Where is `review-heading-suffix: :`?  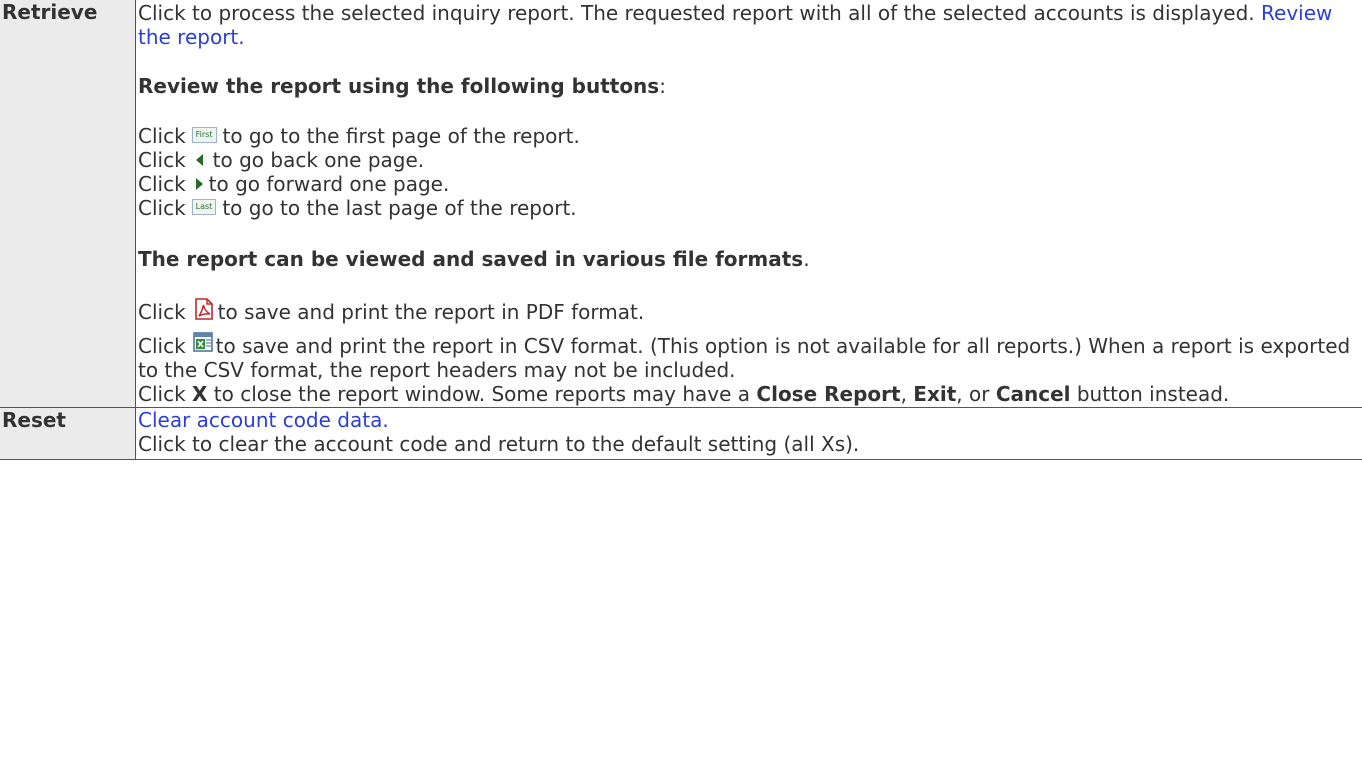 review-heading-suffix: : is located at coordinates (662, 86).